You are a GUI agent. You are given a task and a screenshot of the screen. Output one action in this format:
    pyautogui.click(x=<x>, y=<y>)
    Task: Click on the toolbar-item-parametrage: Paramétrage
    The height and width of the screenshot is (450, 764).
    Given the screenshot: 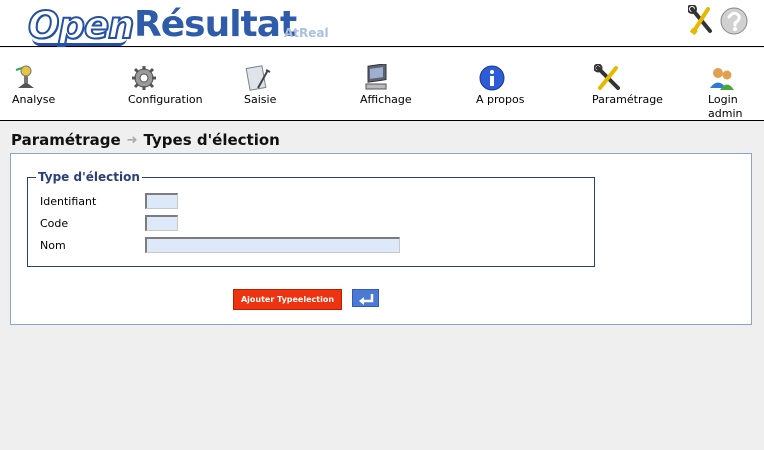 What is the action you would take?
    pyautogui.click(x=624, y=84)
    